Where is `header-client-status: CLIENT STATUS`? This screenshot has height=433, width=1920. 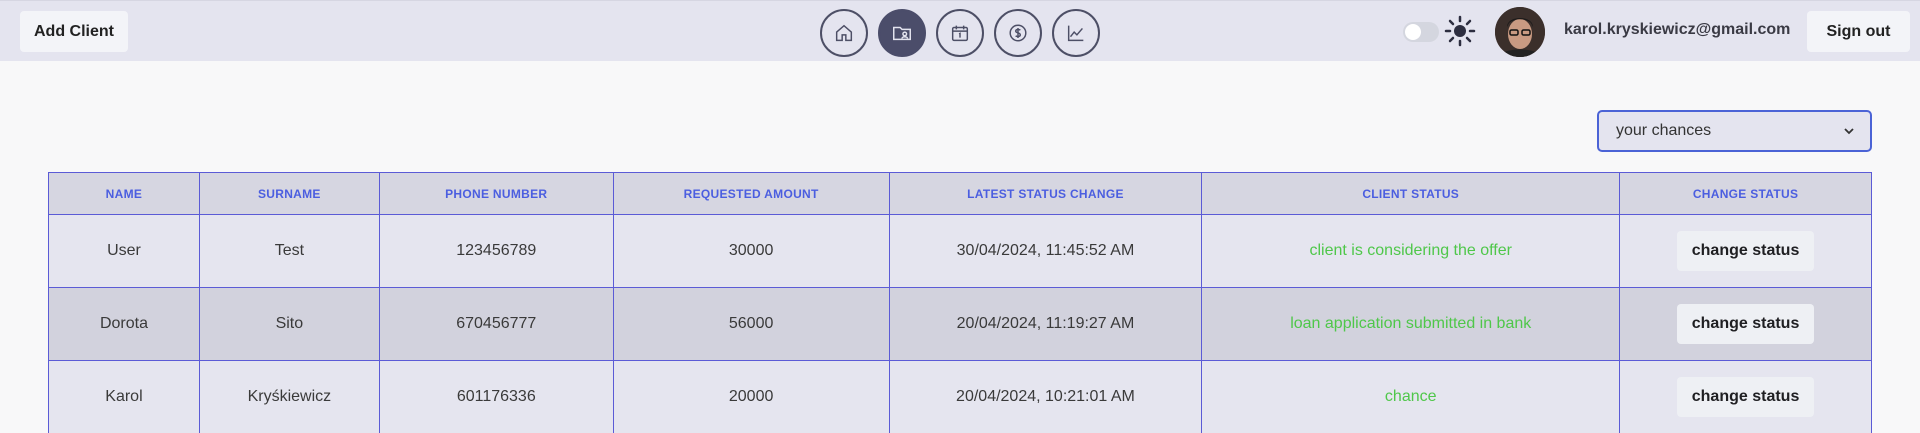 header-client-status: CLIENT STATUS is located at coordinates (1411, 193).